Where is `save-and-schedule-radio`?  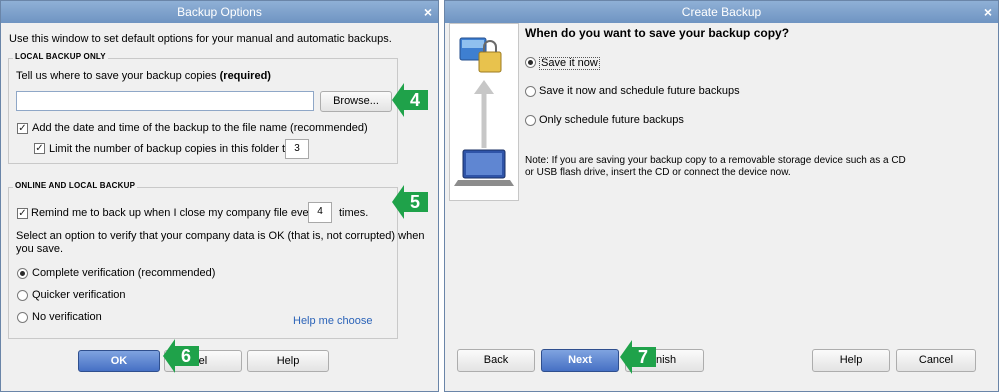 save-and-schedule-radio is located at coordinates (530, 91).